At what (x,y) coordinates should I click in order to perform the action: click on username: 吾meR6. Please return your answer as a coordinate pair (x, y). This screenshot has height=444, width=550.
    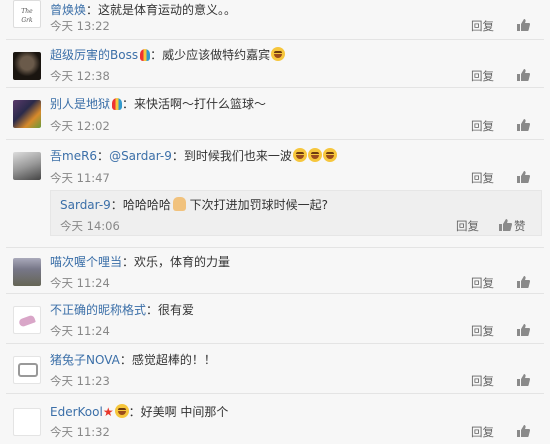
    Looking at the image, I should click on (73, 156).